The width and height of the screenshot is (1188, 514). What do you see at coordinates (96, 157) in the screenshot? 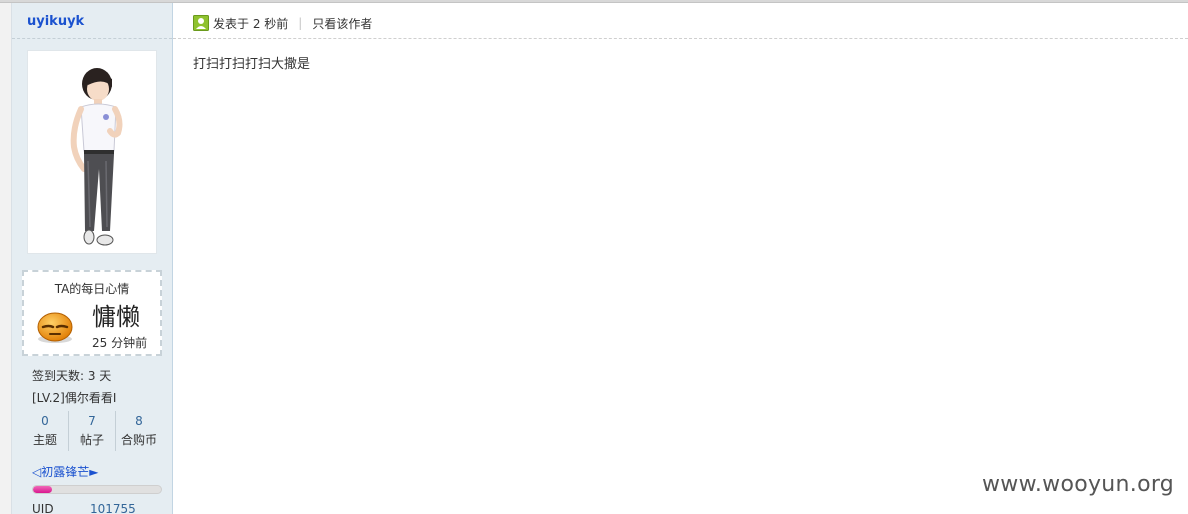
I see `avatar-figure-icon` at bounding box center [96, 157].